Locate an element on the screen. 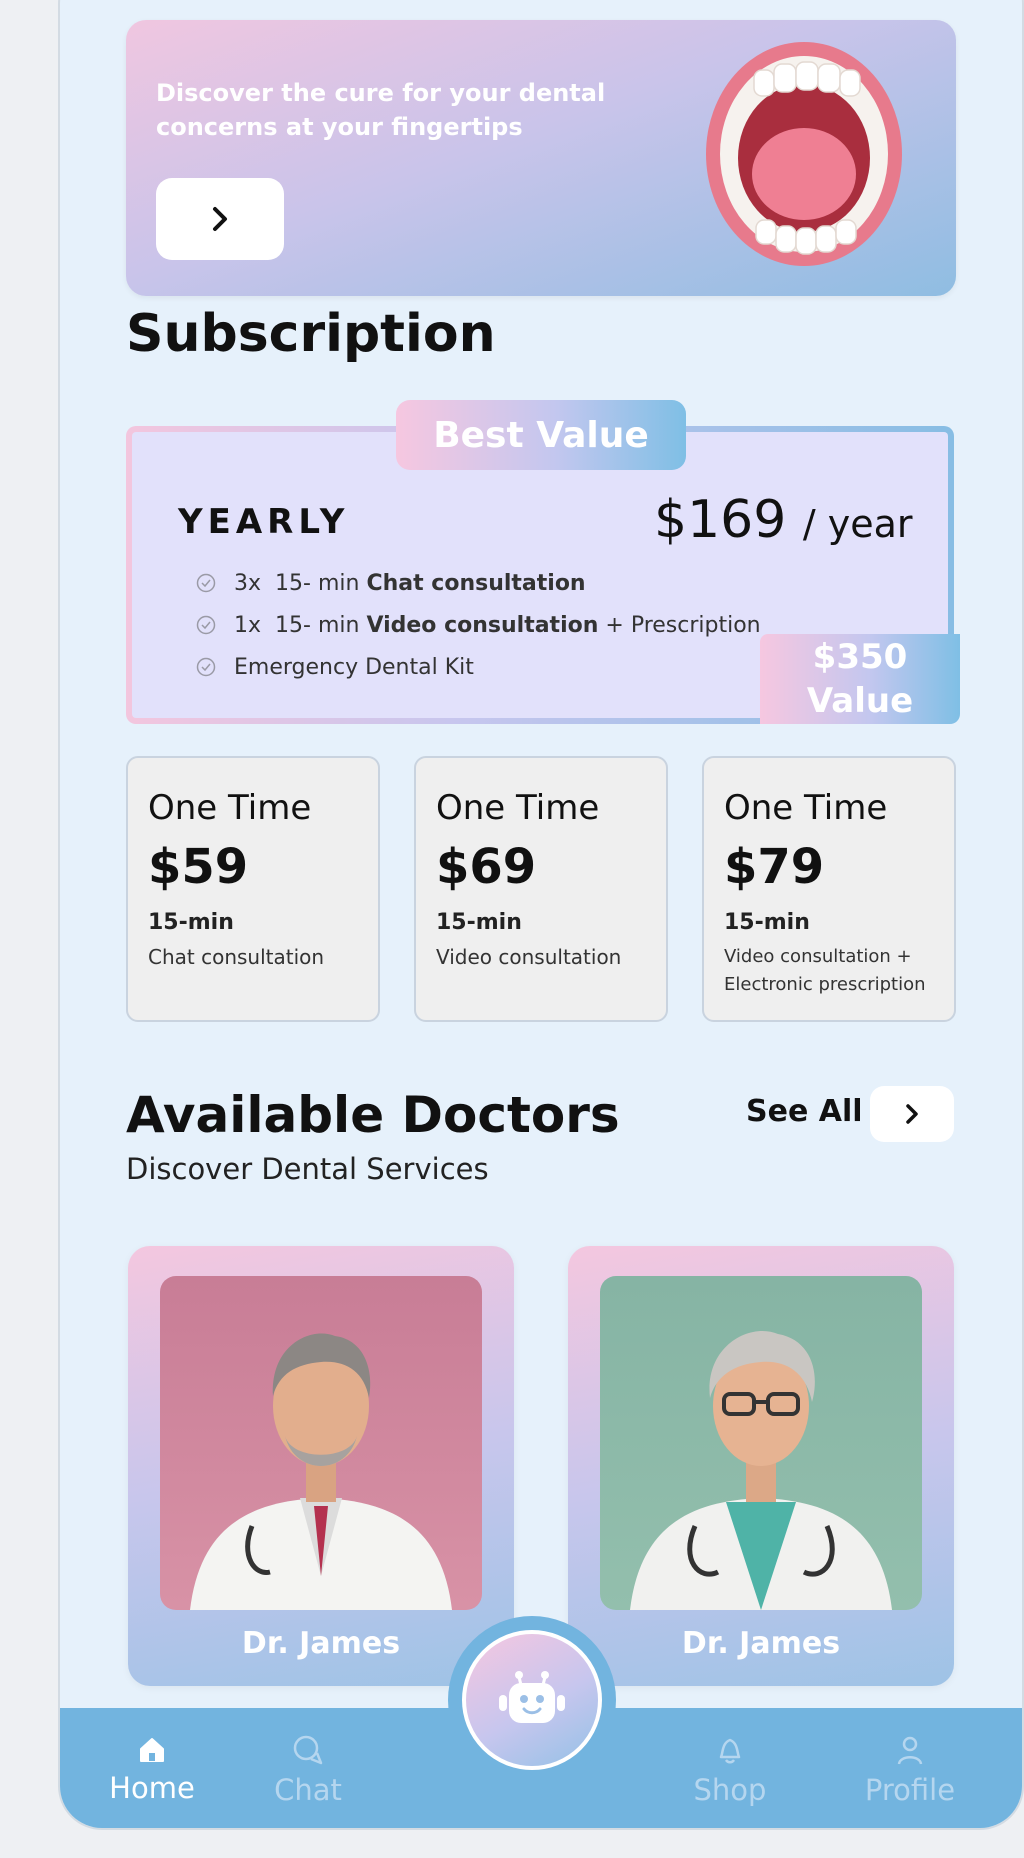 The width and height of the screenshot is (1024, 1858). nav-label: Home is located at coordinates (152, 1788).